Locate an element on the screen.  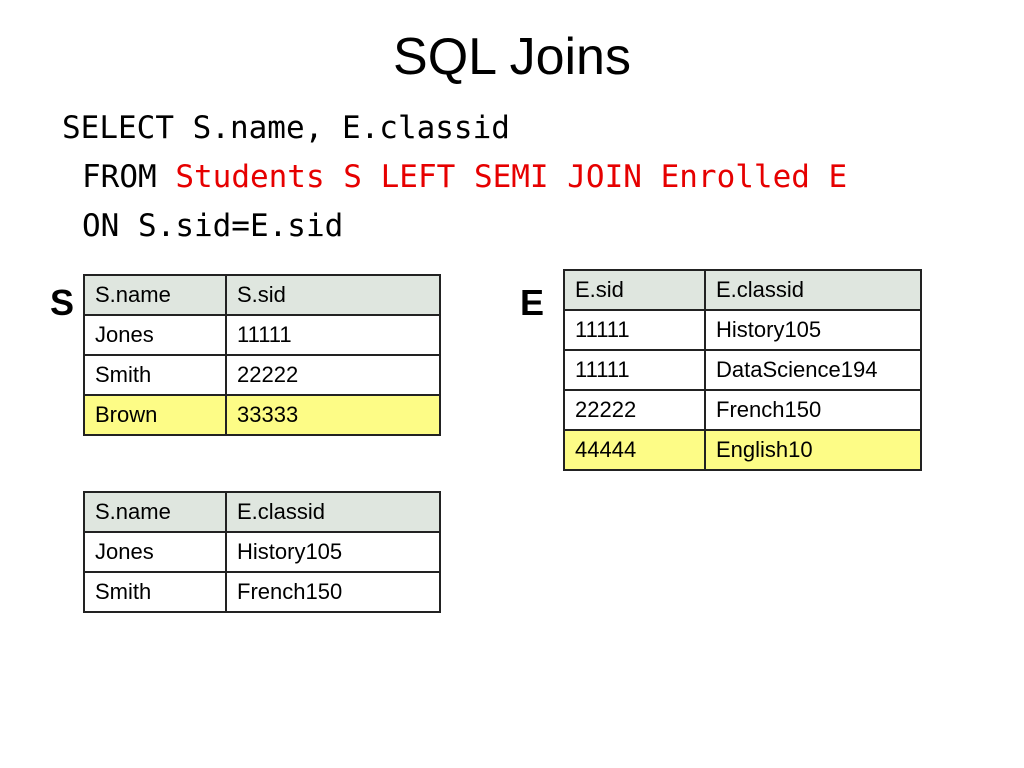
table-cell: Brown is located at coordinates (155, 415).